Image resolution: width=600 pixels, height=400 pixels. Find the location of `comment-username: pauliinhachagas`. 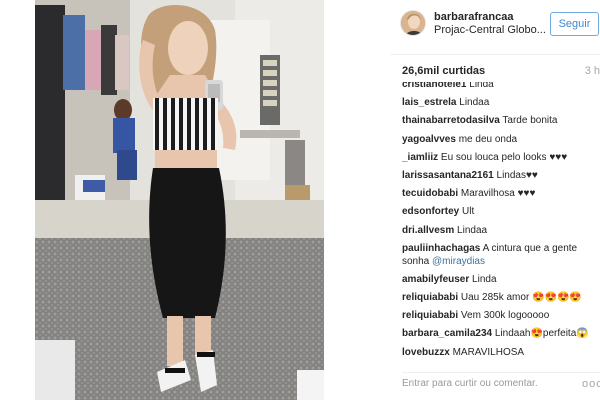

comment-username: pauliinhachagas is located at coordinates (441, 248).